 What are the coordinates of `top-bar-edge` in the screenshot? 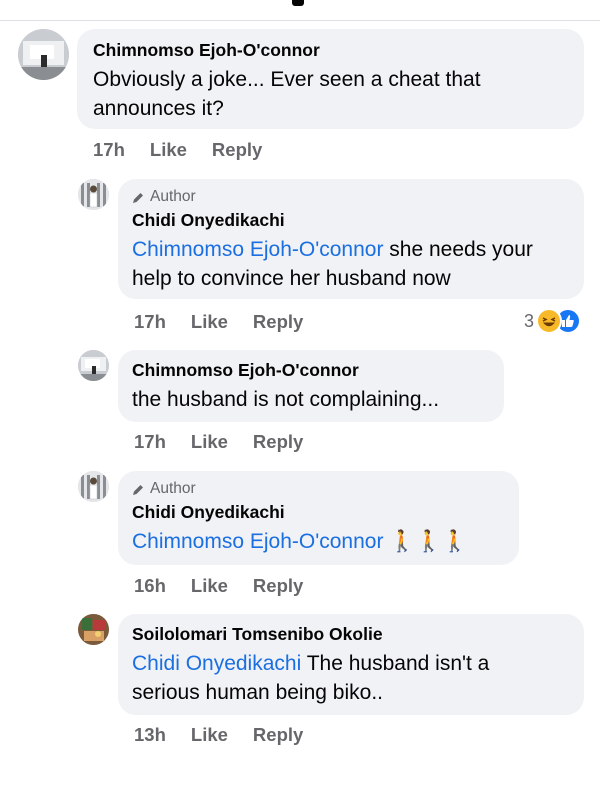 It's located at (300, 10).